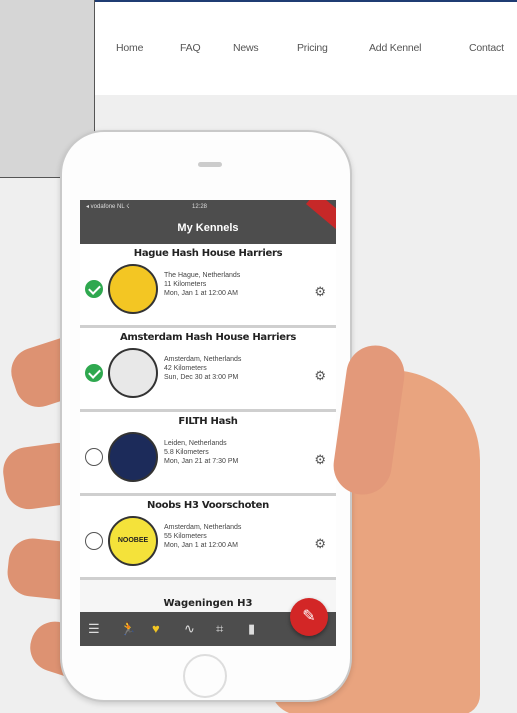 The image size is (517, 713). What do you see at coordinates (208, 253) in the screenshot?
I see `kennel-name: Hague Hash House Harriers` at bounding box center [208, 253].